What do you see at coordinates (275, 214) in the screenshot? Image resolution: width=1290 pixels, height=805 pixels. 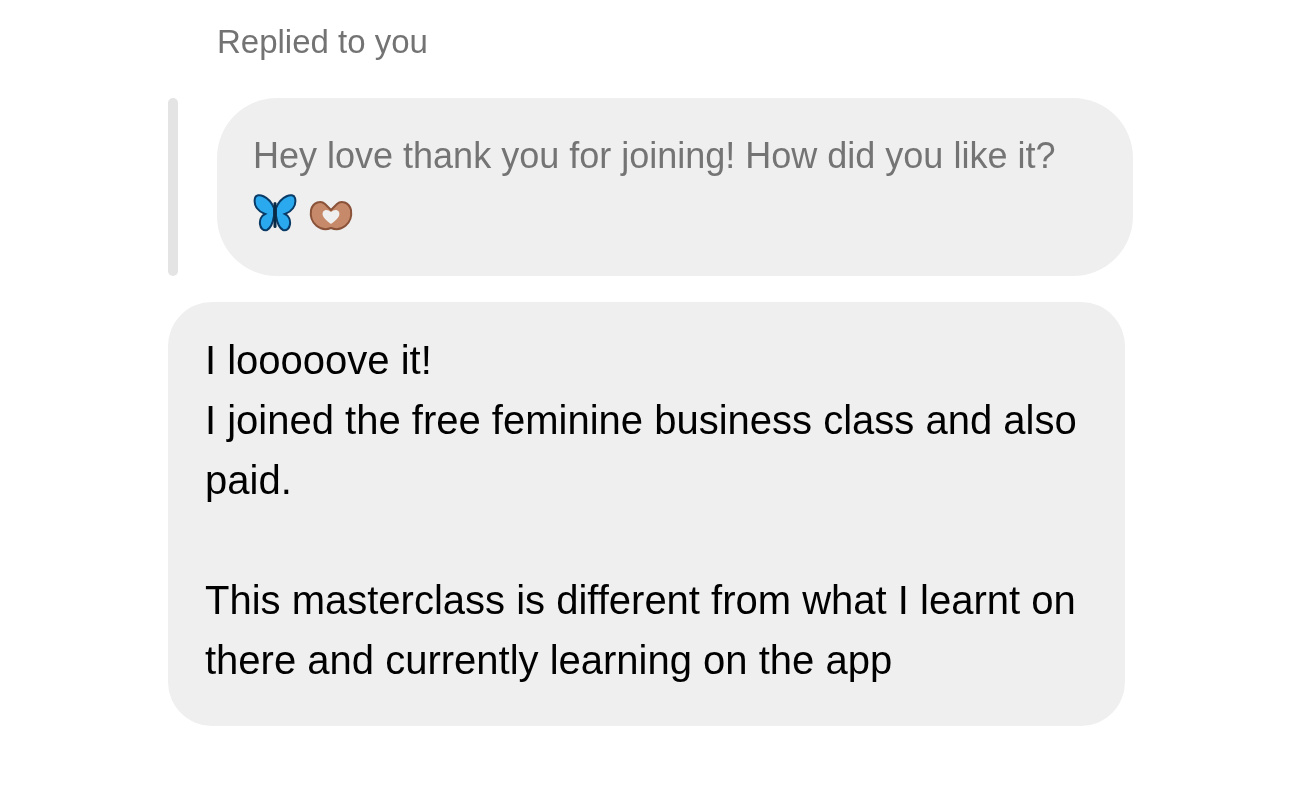 I see `butterfly-icon` at bounding box center [275, 214].